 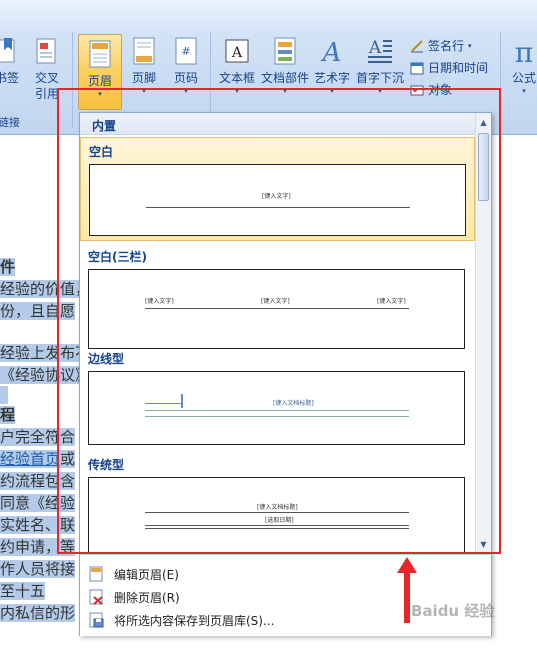 What do you see at coordinates (46, 51) in the screenshot?
I see `cross-reference-icon` at bounding box center [46, 51].